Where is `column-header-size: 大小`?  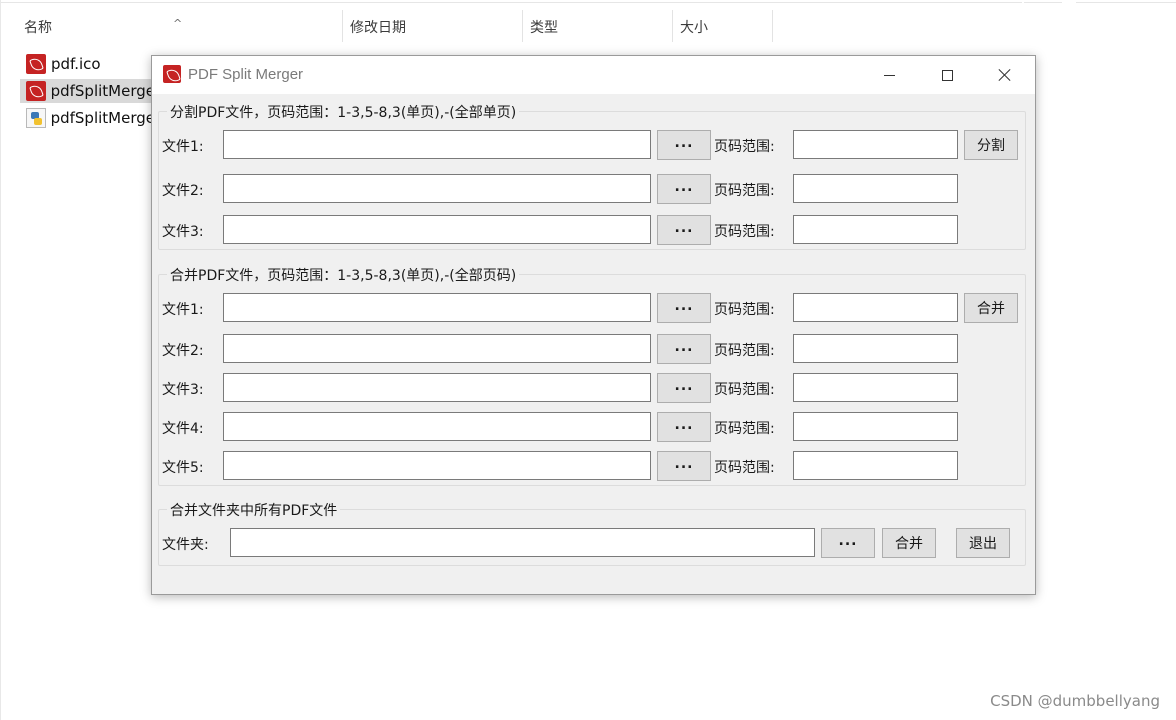 column-header-size: 大小 is located at coordinates (694, 27).